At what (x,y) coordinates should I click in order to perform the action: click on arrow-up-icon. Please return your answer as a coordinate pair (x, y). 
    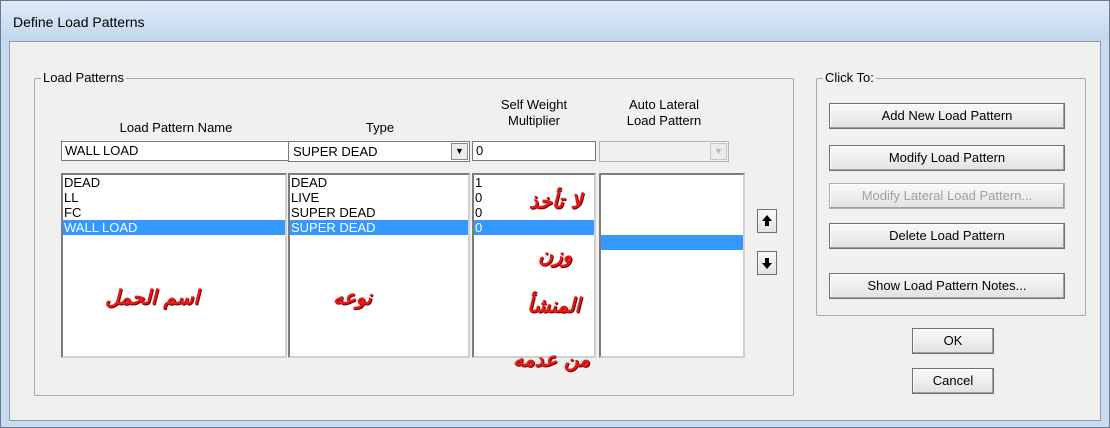
    Looking at the image, I should click on (767, 220).